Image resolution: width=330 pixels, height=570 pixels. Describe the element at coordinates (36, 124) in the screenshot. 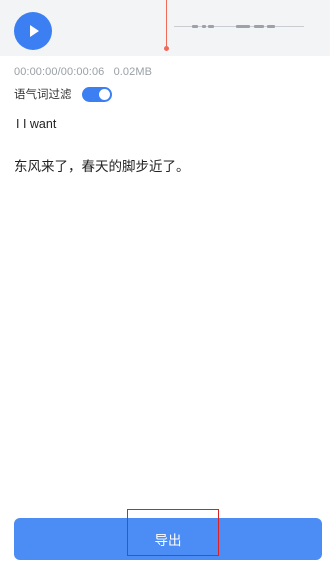

I see `transcript-line: I I want` at that location.